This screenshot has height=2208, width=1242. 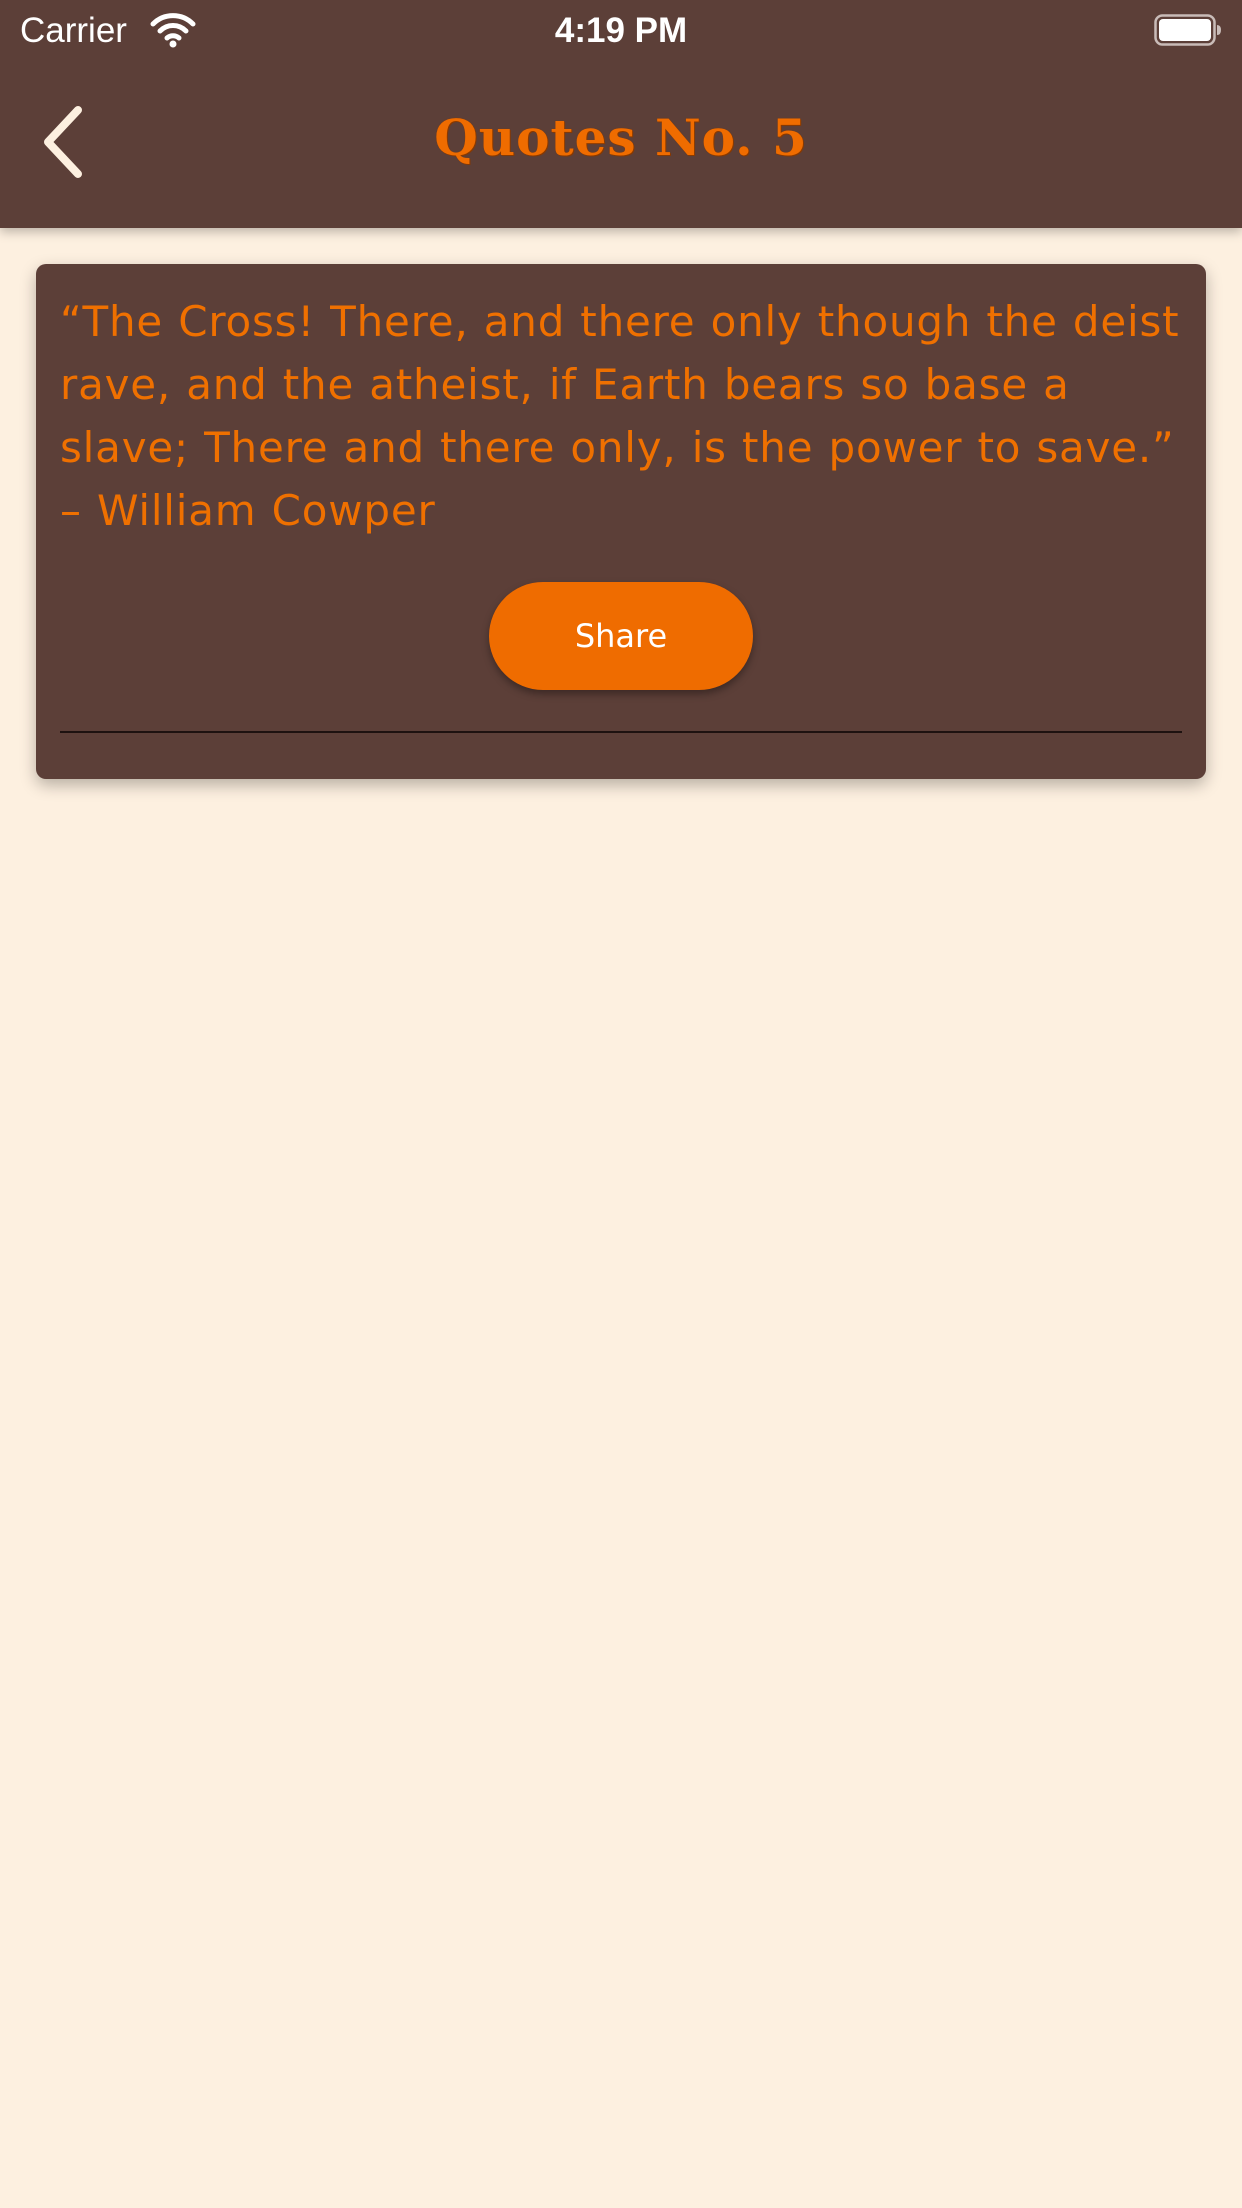 I want to click on page-title: Quotes No. 5, so click(x=621, y=137).